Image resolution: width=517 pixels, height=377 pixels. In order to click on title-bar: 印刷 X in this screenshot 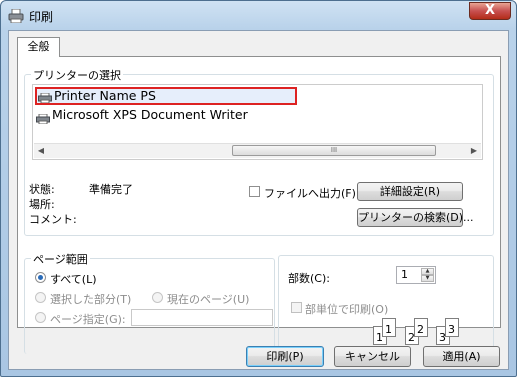, I will do `click(258, 16)`.